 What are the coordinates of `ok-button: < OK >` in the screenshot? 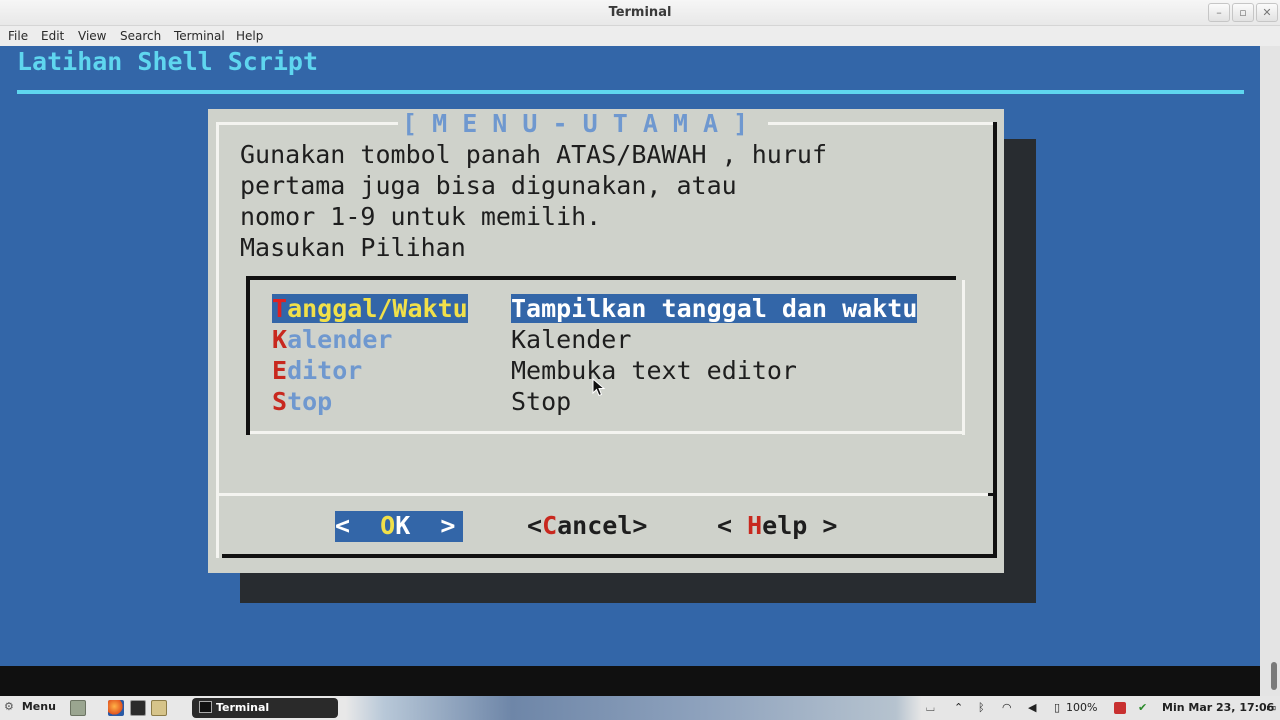 It's located at (399, 526).